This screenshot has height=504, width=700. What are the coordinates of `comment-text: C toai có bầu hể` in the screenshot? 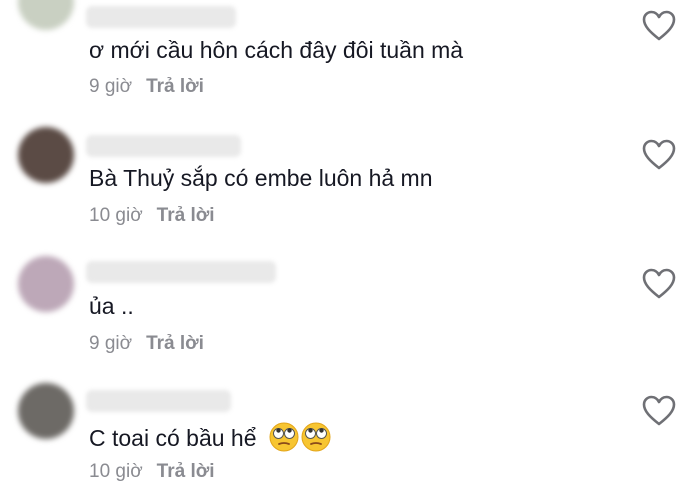 It's located at (210, 437).